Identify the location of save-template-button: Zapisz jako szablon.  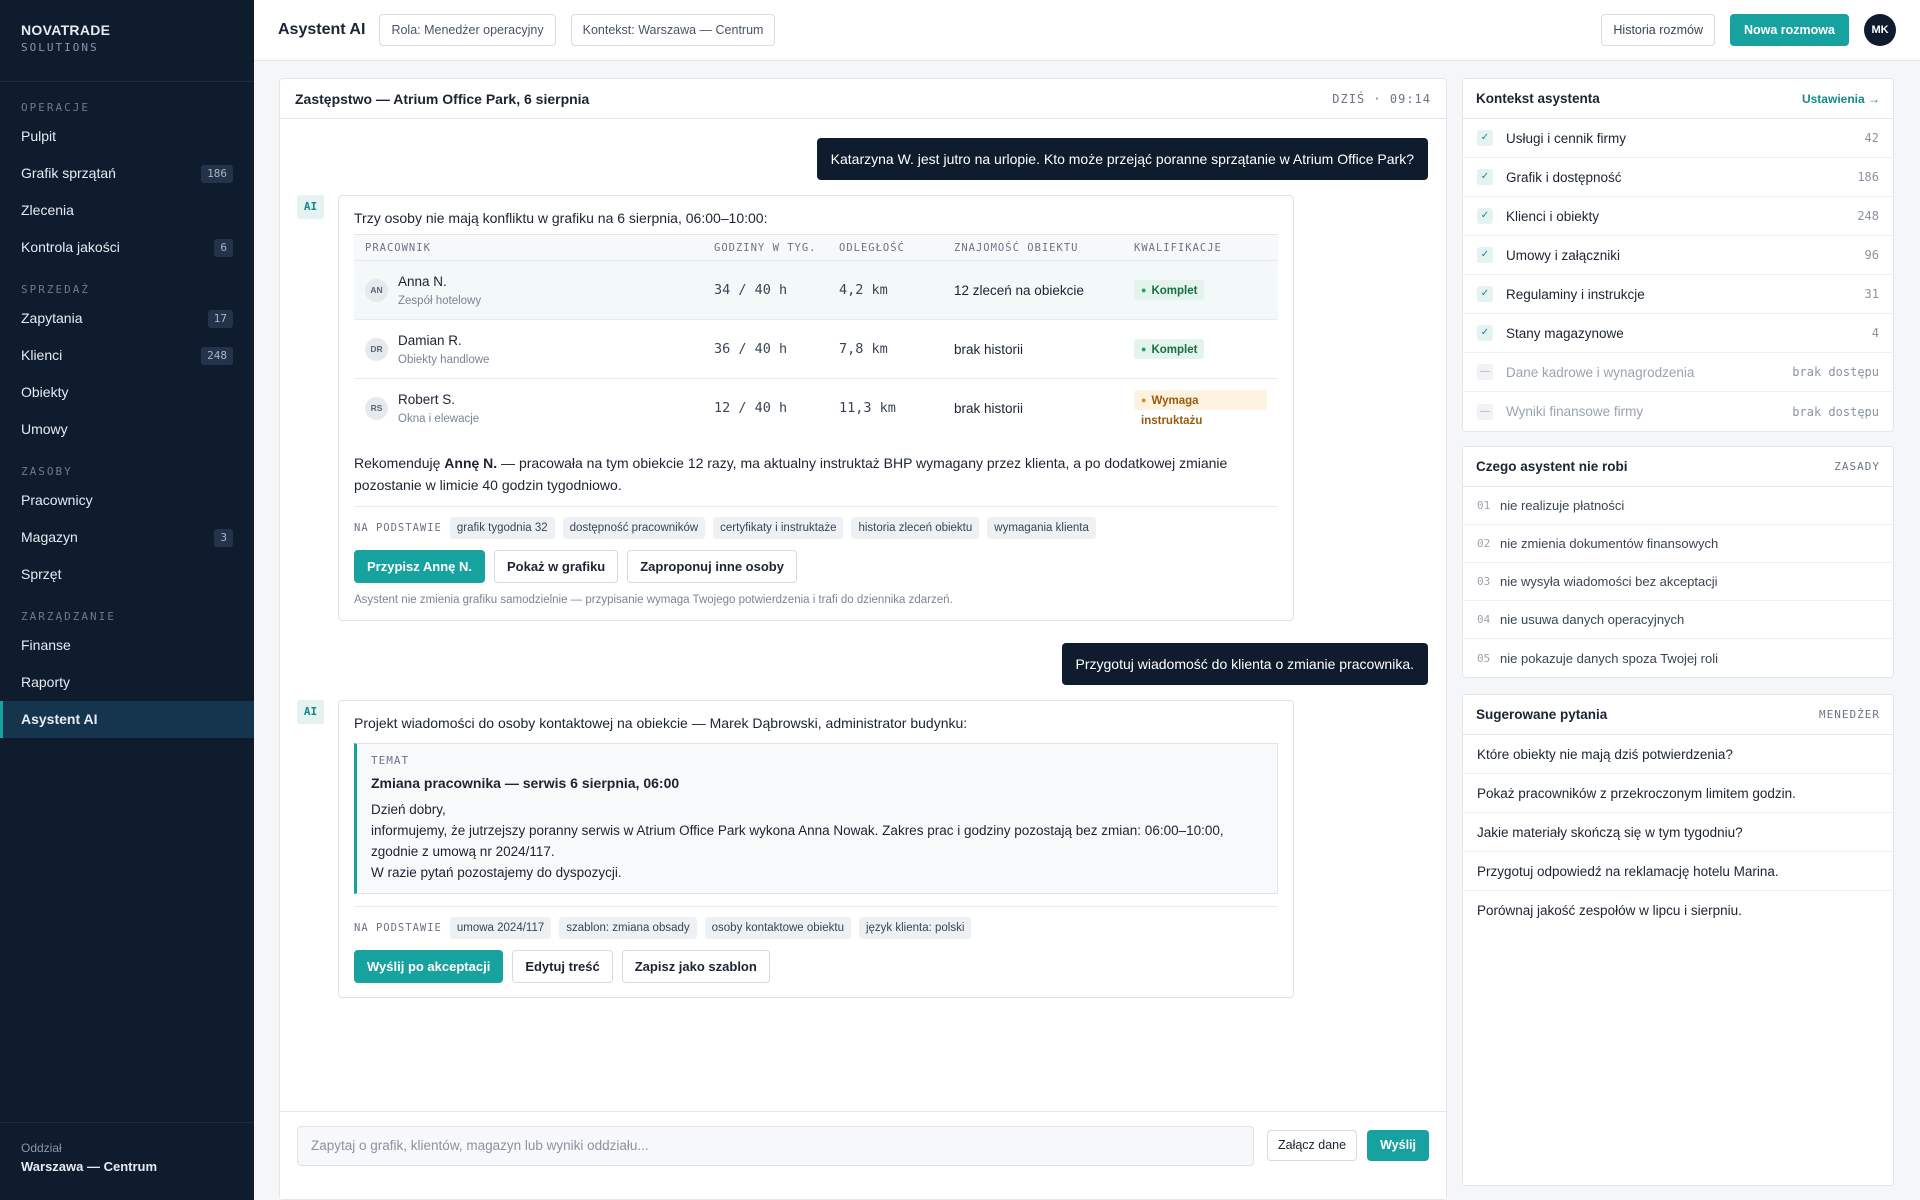
(695, 966).